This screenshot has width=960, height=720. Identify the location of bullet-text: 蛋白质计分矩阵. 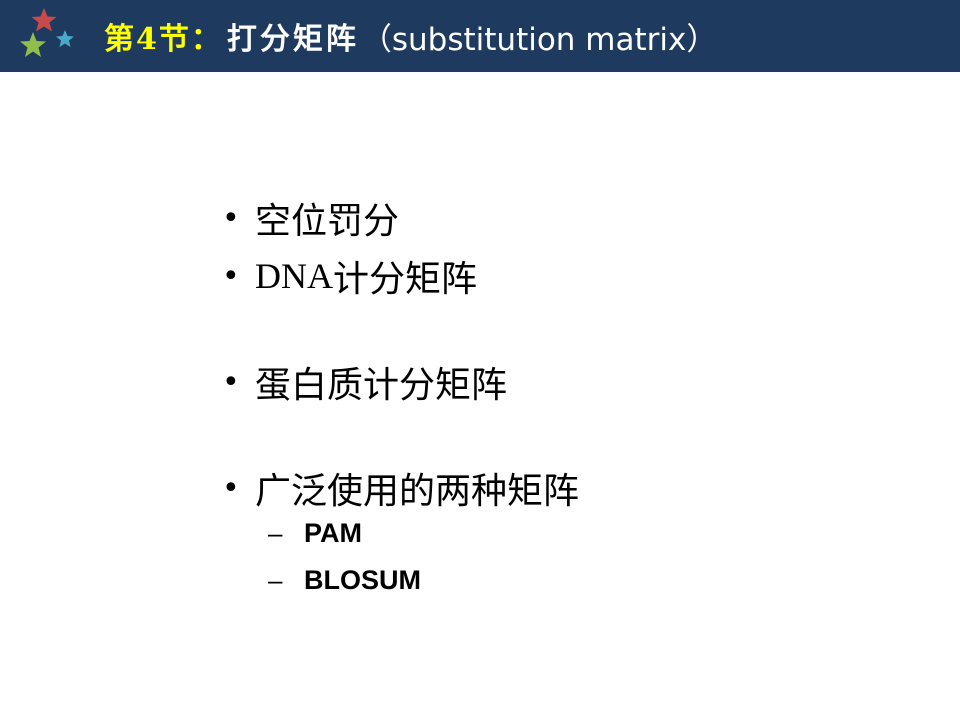
(381, 385).